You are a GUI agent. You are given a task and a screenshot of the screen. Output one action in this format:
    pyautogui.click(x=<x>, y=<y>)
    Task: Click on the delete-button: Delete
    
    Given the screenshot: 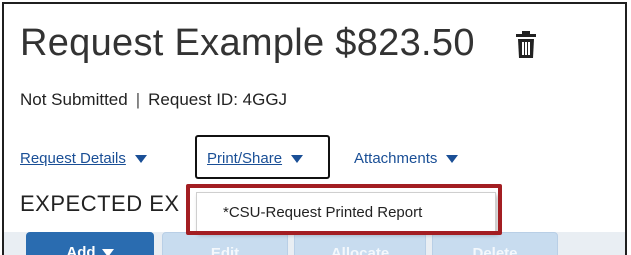 What is the action you would take?
    pyautogui.click(x=495, y=243)
    